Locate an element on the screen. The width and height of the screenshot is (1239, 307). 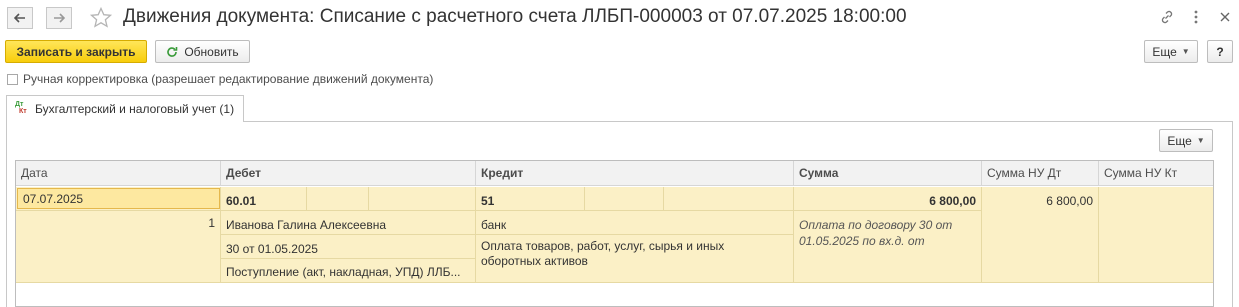
refresh-label: Обновить is located at coordinates (211, 51).